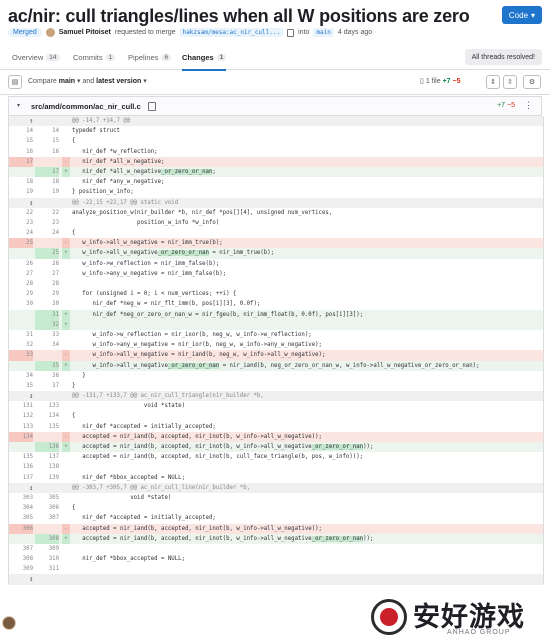  Describe the element at coordinates (47, 569) in the screenshot. I see `new-line-number: 311` at that location.